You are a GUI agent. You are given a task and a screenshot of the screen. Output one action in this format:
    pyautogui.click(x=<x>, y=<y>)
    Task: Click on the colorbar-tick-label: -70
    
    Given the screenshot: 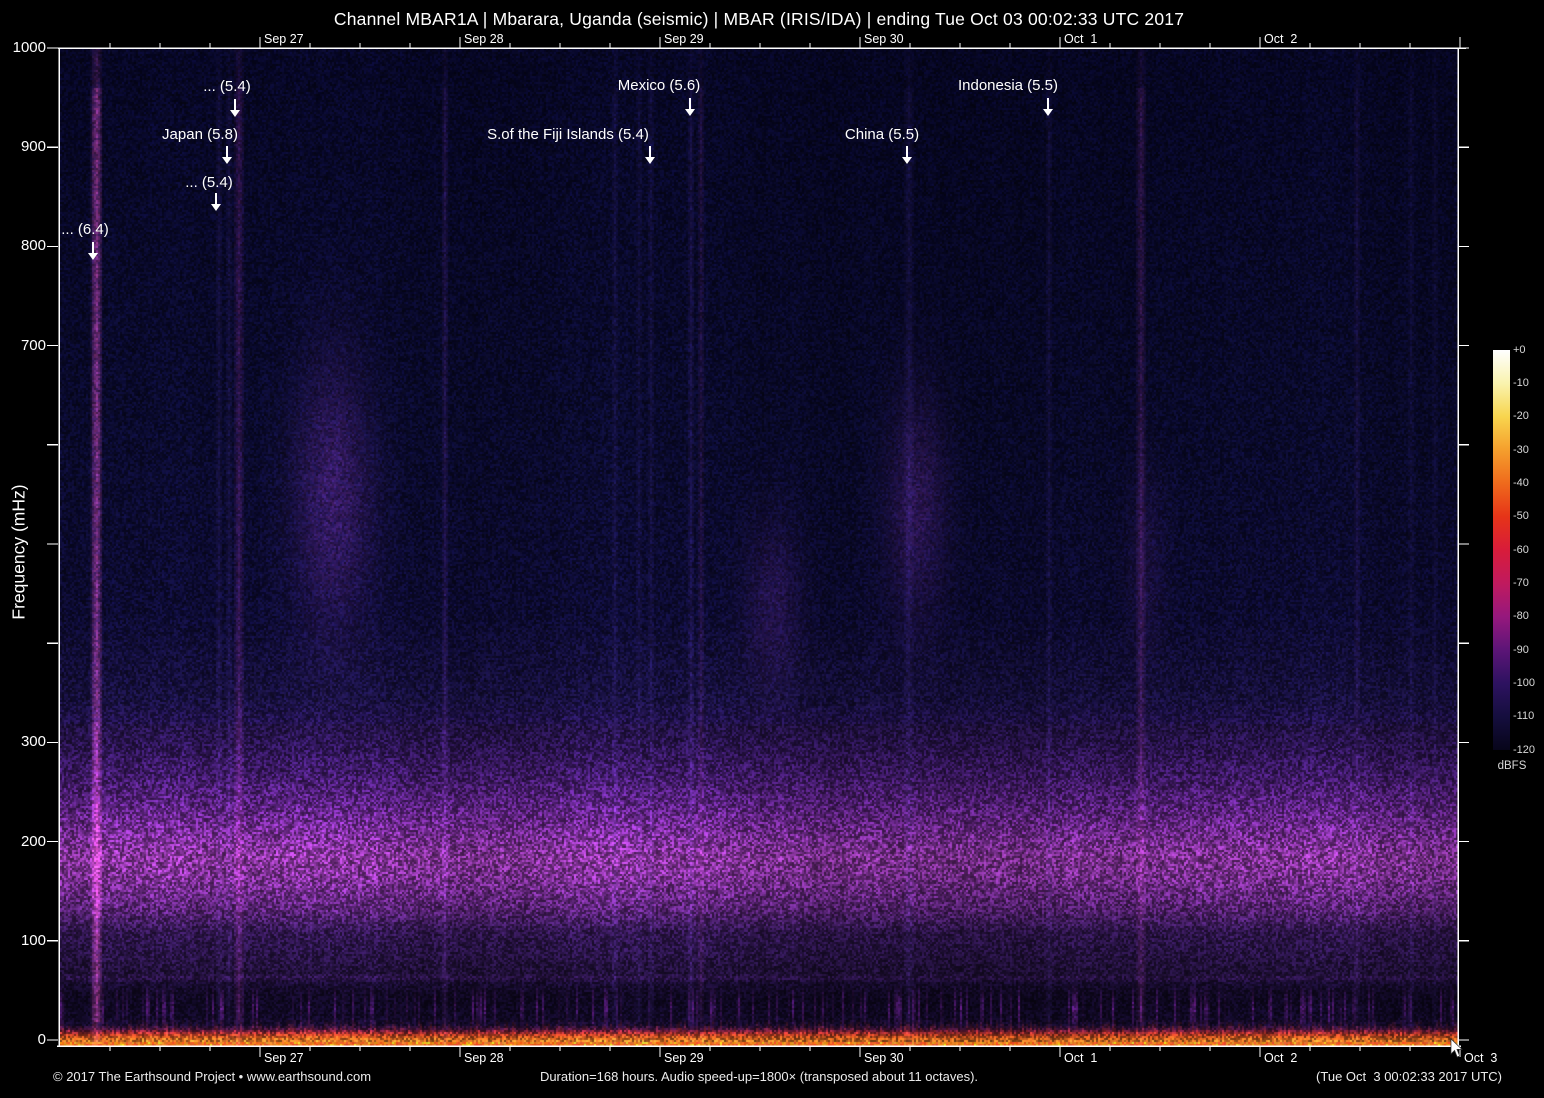 What is the action you would take?
    pyautogui.click(x=1521, y=582)
    